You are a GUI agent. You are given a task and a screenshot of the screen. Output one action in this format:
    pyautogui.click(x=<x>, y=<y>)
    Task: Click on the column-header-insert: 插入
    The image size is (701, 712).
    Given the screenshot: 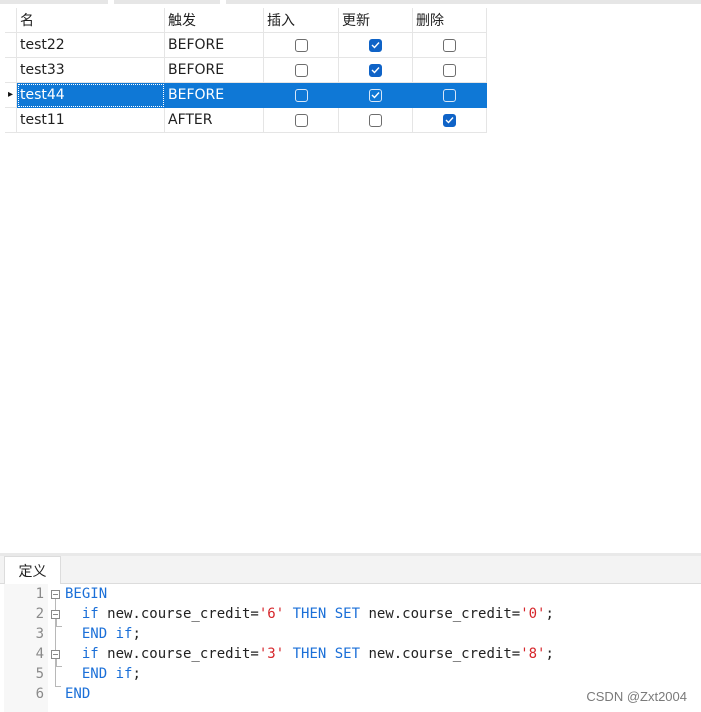 What is the action you would take?
    pyautogui.click(x=301, y=20)
    